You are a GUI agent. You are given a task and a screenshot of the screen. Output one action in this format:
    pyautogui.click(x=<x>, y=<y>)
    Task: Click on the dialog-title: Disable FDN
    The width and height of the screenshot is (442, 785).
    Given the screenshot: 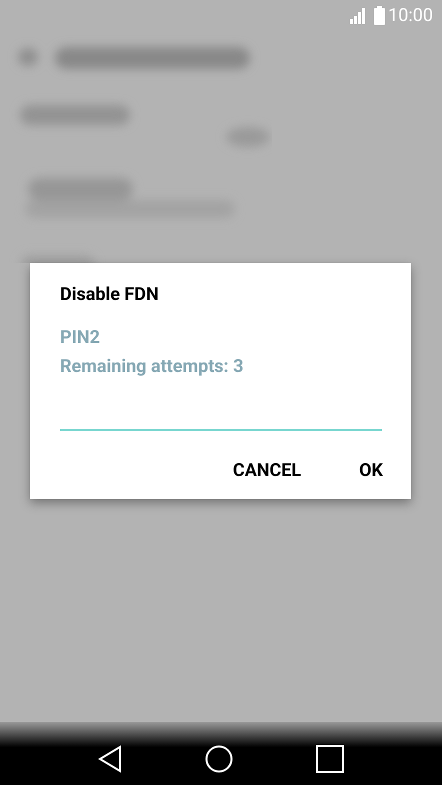 What is the action you would take?
    pyautogui.click(x=110, y=295)
    